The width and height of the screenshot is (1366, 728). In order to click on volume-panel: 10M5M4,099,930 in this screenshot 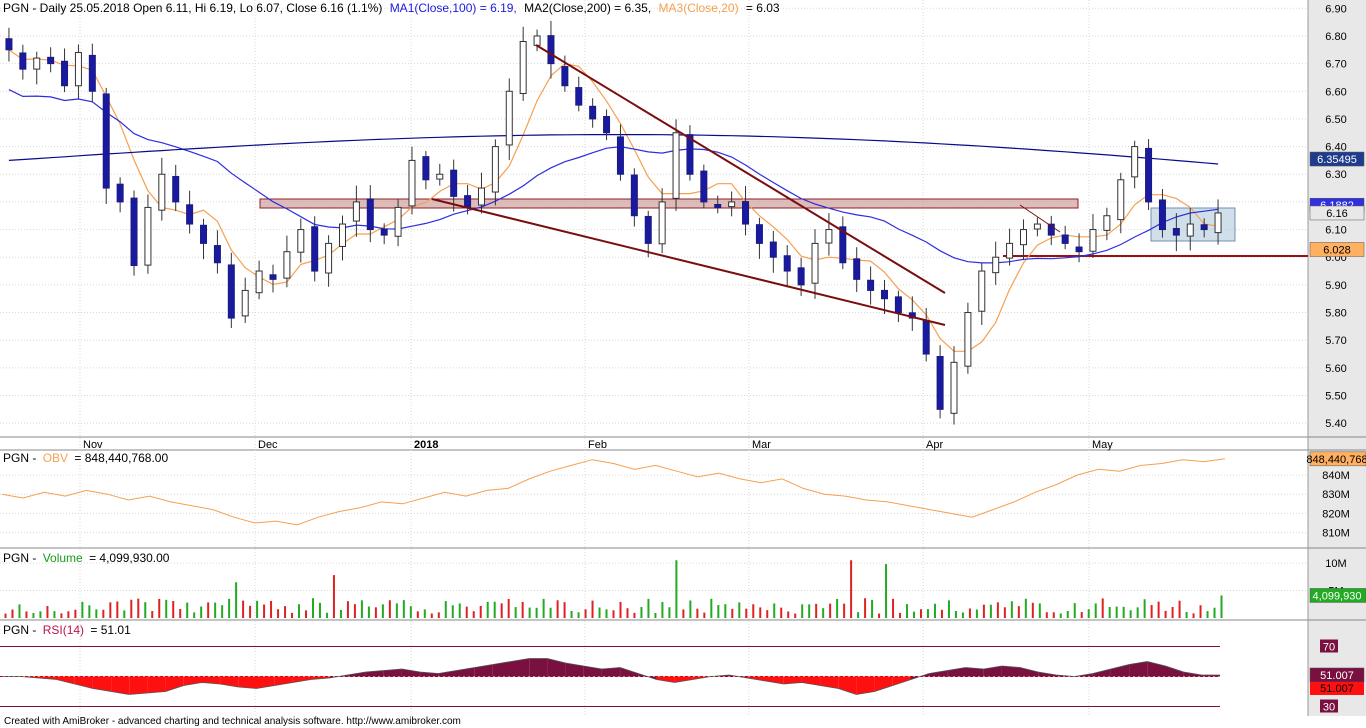, I will do `click(683, 588)`.